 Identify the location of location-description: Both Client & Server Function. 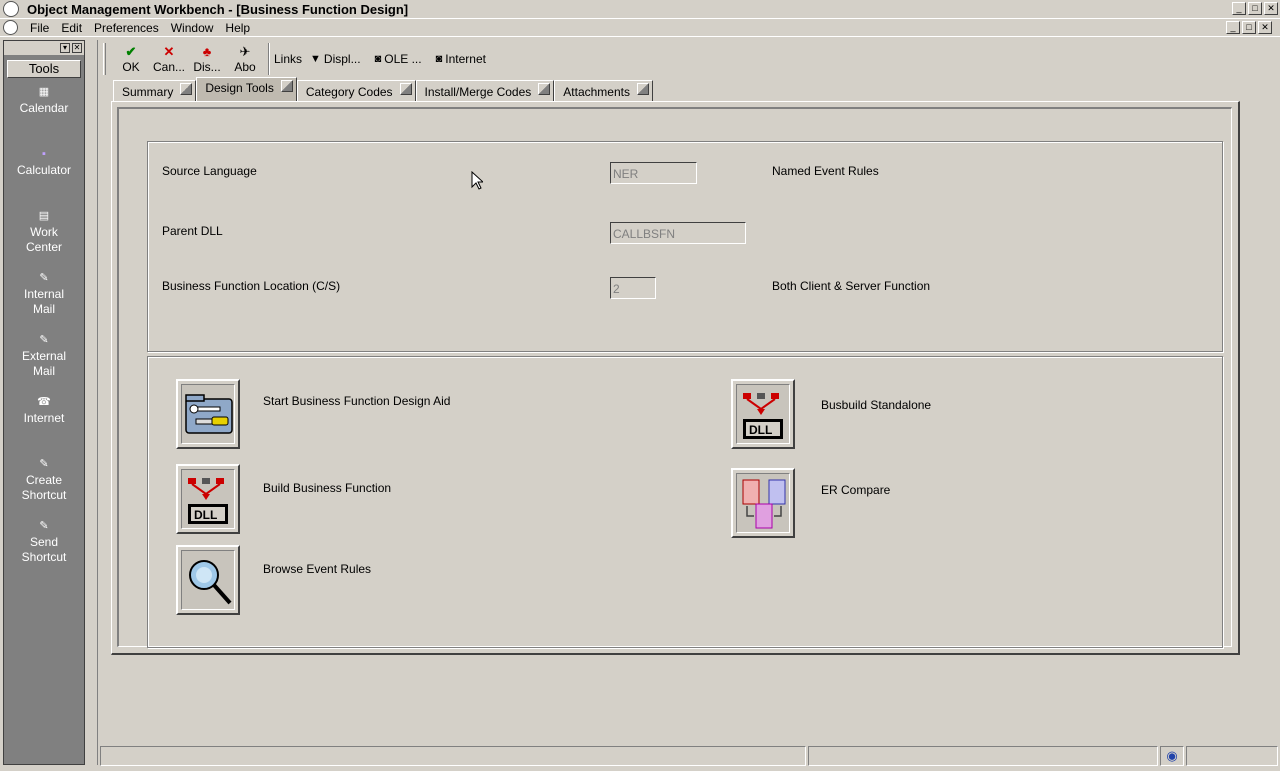
(851, 286).